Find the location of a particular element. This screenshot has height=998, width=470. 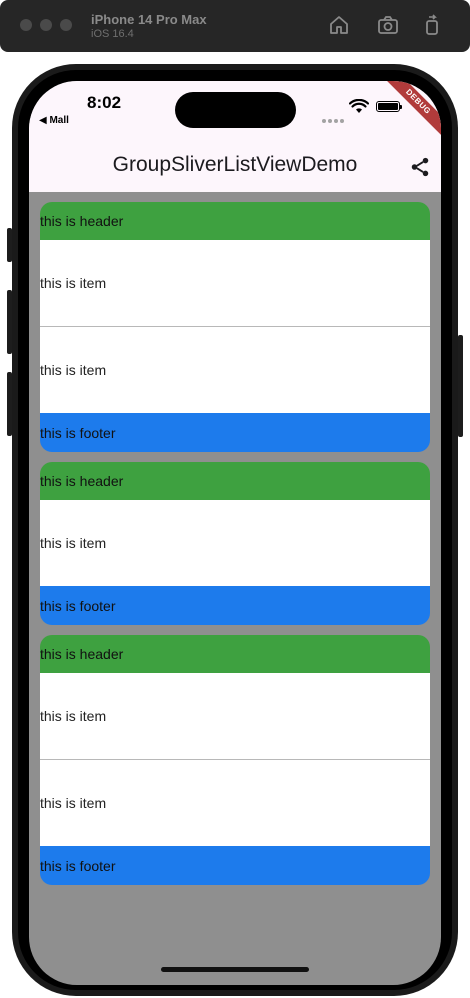

back-to-app-link: ◀ Mall is located at coordinates (54, 120).